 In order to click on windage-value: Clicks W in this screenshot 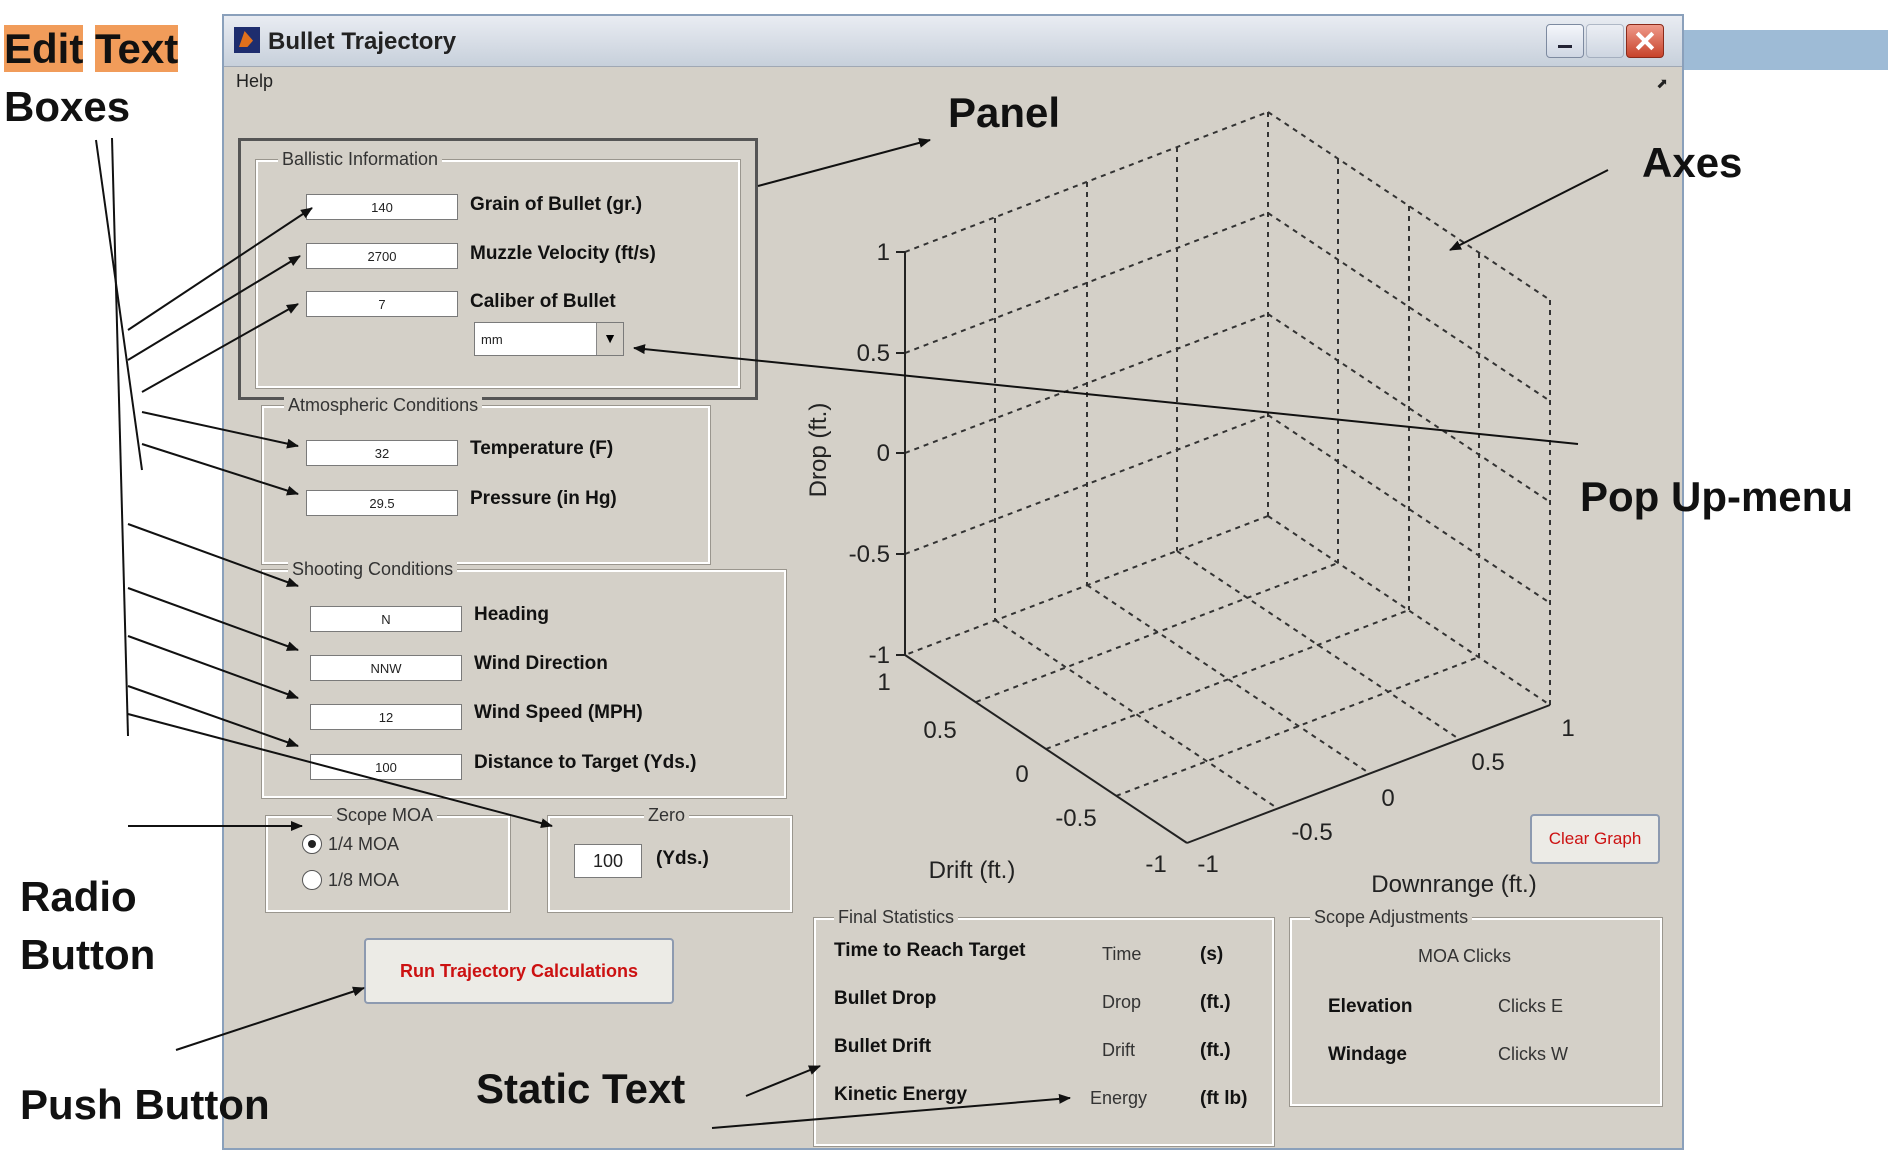, I will do `click(1533, 1054)`.